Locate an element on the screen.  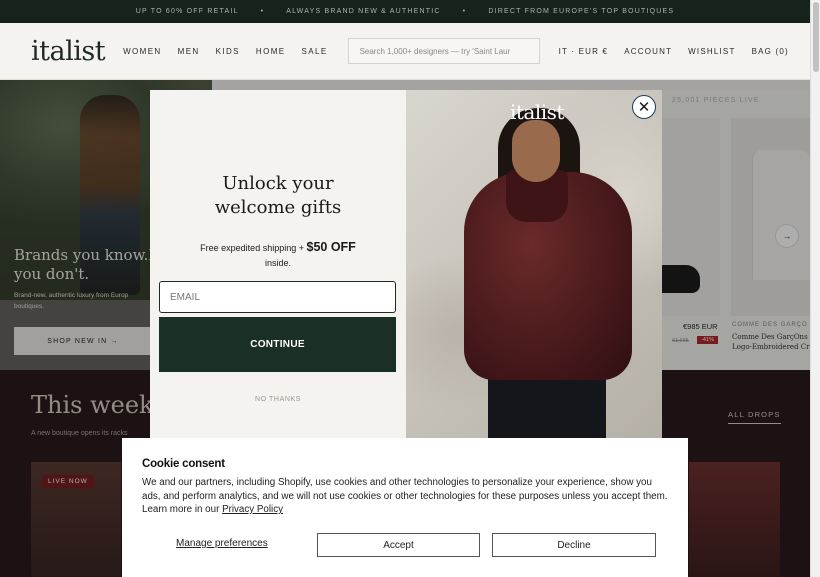
email-field is located at coordinates (277, 297).